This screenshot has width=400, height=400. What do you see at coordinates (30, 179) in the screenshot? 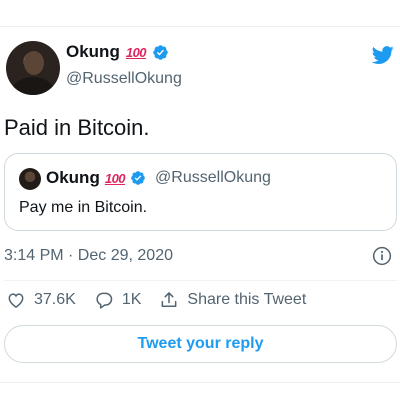
I see `quoted-author-avatar` at bounding box center [30, 179].